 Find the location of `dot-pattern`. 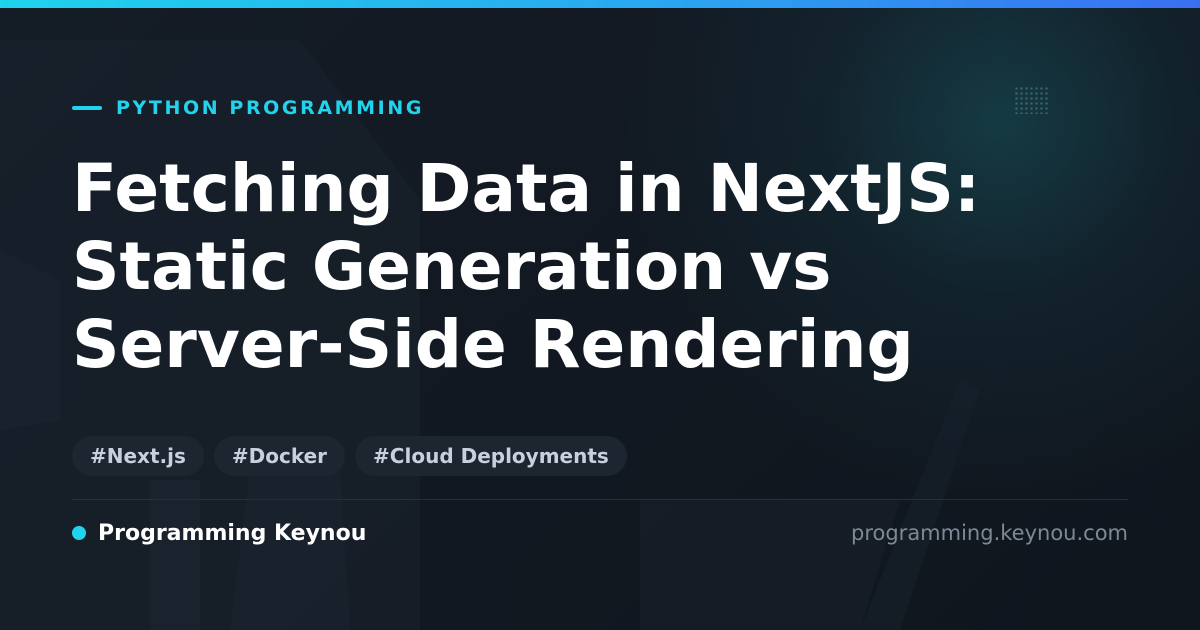

dot-pattern is located at coordinates (1032, 100).